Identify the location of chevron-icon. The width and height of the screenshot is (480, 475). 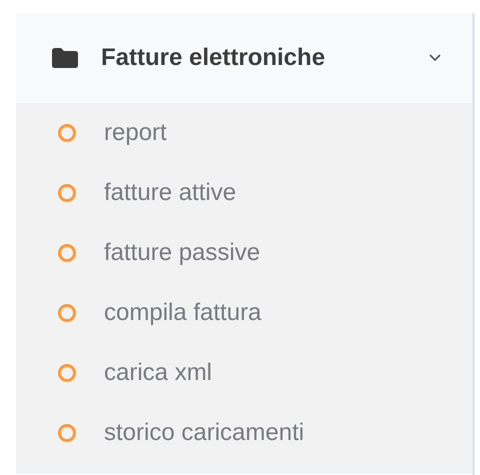
(435, 58).